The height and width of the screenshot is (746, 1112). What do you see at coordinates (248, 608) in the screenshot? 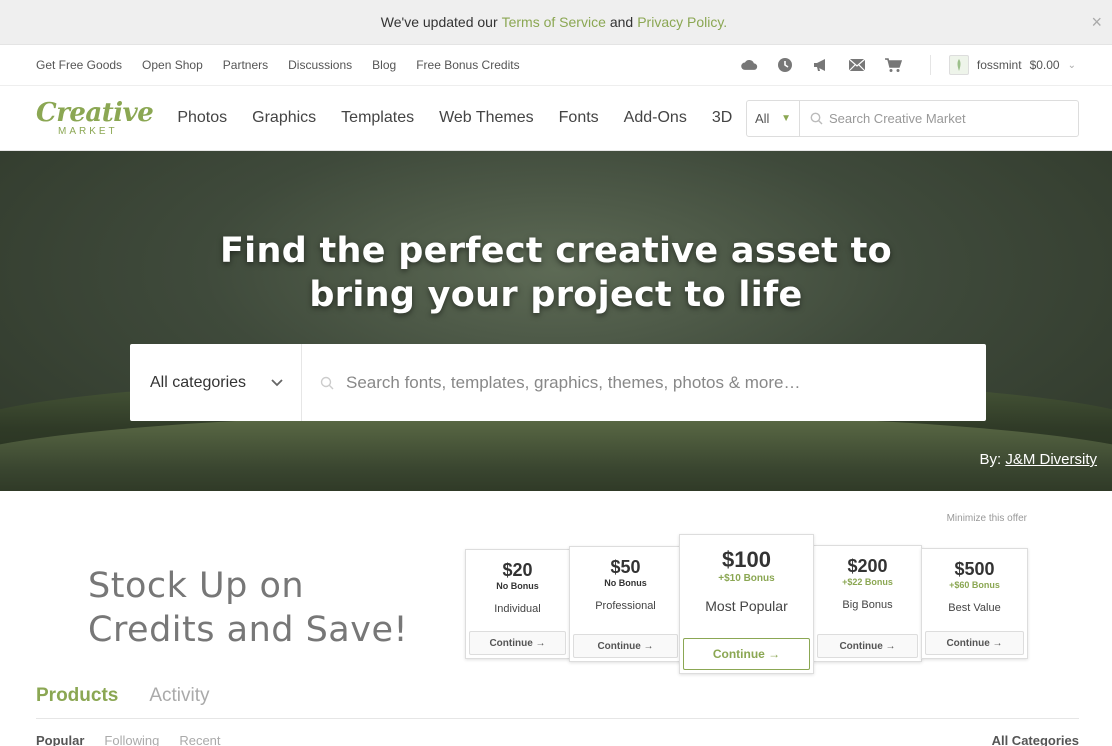
I see `offer-headline: Stock Up on Credits and Save!` at bounding box center [248, 608].